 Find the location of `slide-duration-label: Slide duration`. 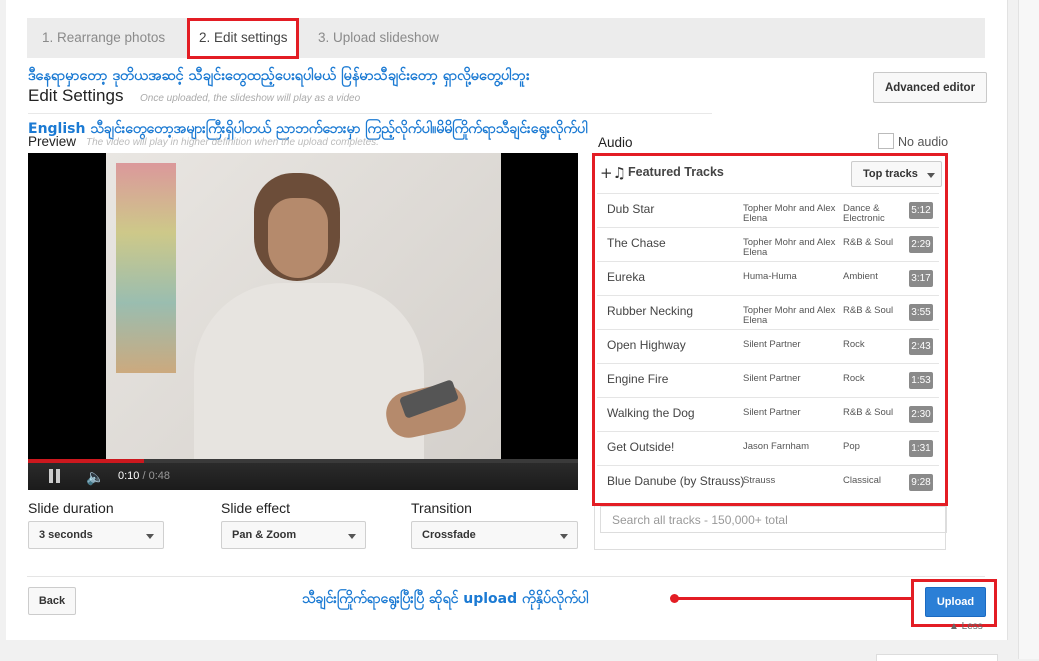

slide-duration-label: Slide duration is located at coordinates (71, 508).